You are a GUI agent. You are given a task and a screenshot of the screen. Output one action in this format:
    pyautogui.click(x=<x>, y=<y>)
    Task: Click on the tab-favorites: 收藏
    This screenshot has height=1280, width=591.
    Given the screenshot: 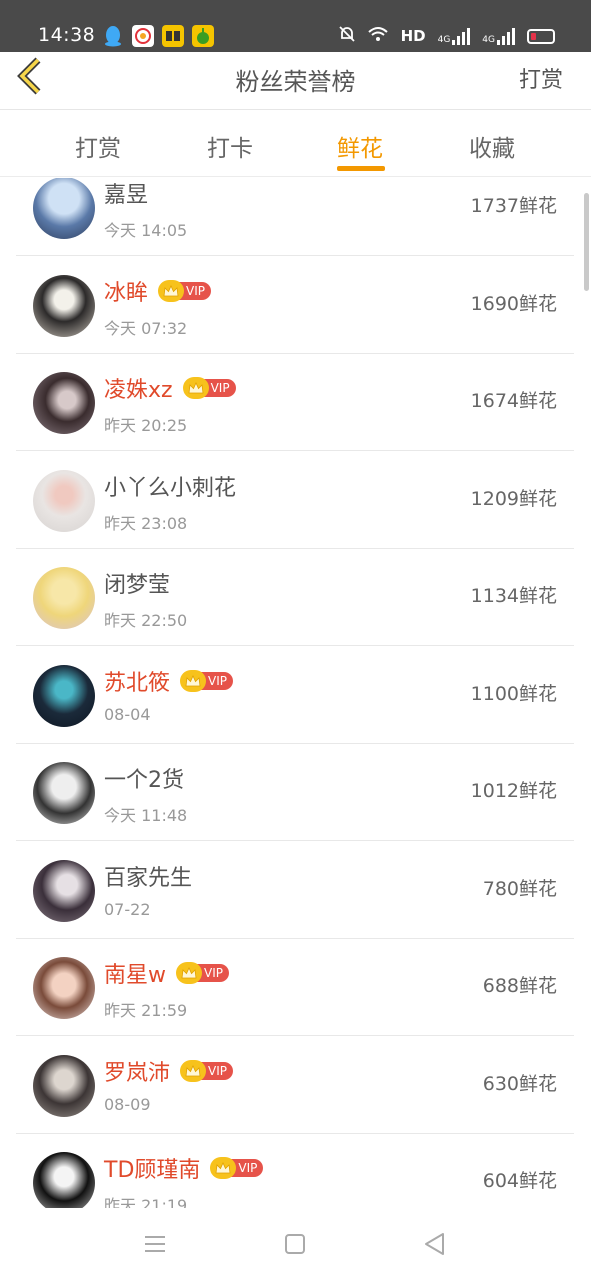 What is the action you would take?
    pyautogui.click(x=492, y=146)
    